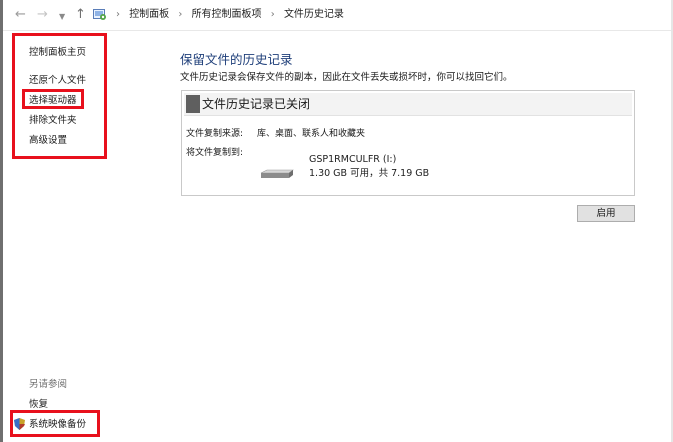 Image resolution: width=673 pixels, height=442 pixels. What do you see at coordinates (311, 134) in the screenshot?
I see `copy-from-value: 库、桌面、联系人和收藏夹` at bounding box center [311, 134].